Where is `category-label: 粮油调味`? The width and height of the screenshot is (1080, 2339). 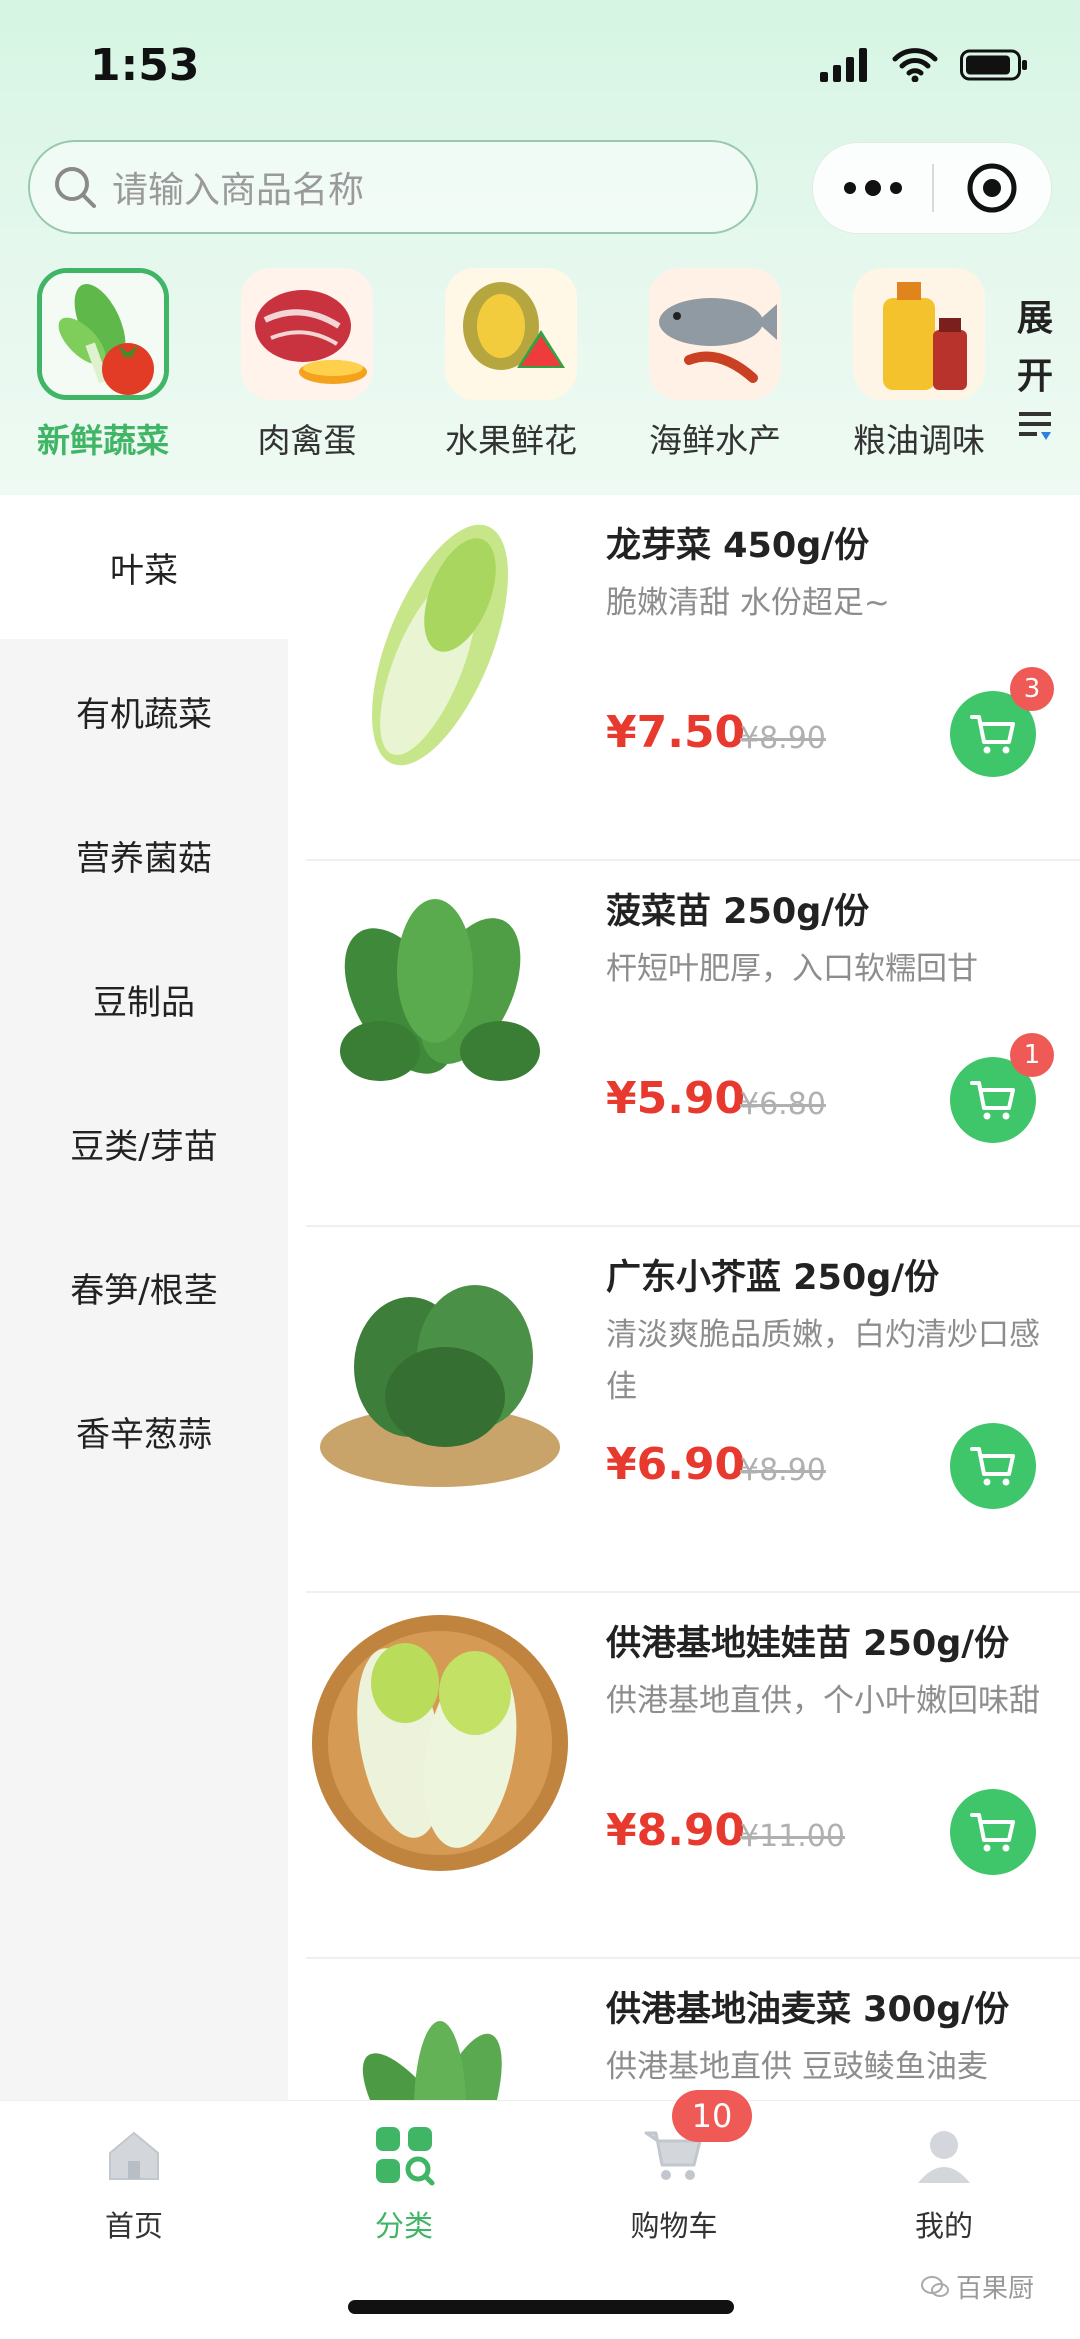 category-label: 粮油调味 is located at coordinates (919, 440).